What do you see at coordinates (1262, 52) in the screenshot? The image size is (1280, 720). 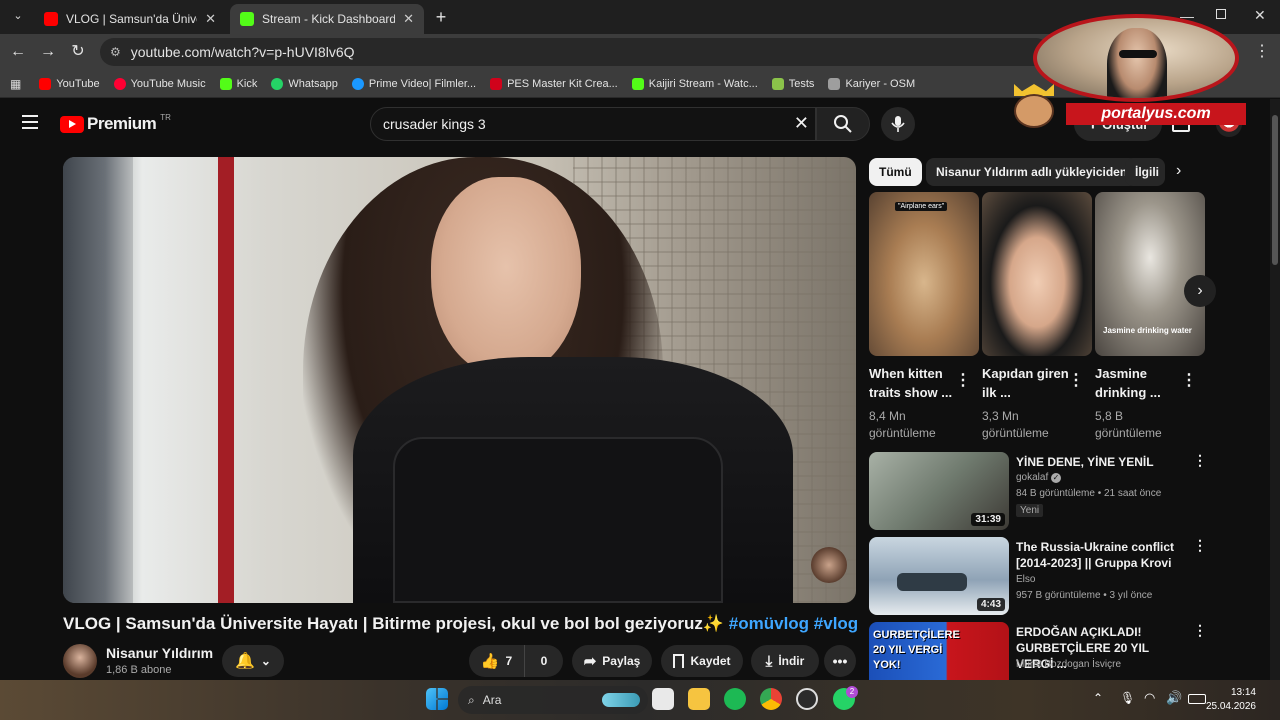 I see `menu-icon: ⋮` at bounding box center [1262, 52].